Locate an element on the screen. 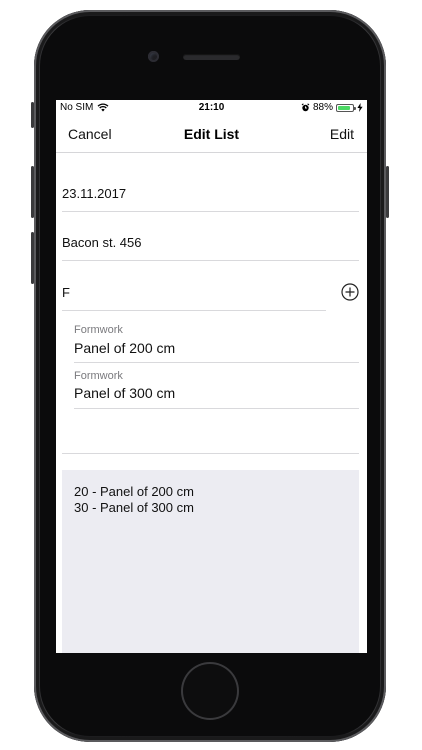  date-field: 23.11.2017 is located at coordinates (94, 193).